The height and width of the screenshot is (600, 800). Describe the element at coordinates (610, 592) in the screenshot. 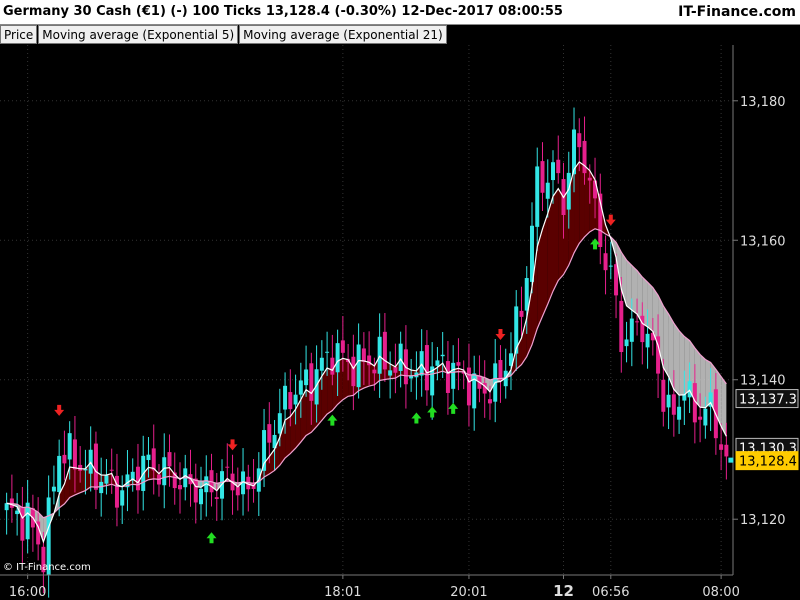

I see `x-tick-label-4: 06:56` at that location.